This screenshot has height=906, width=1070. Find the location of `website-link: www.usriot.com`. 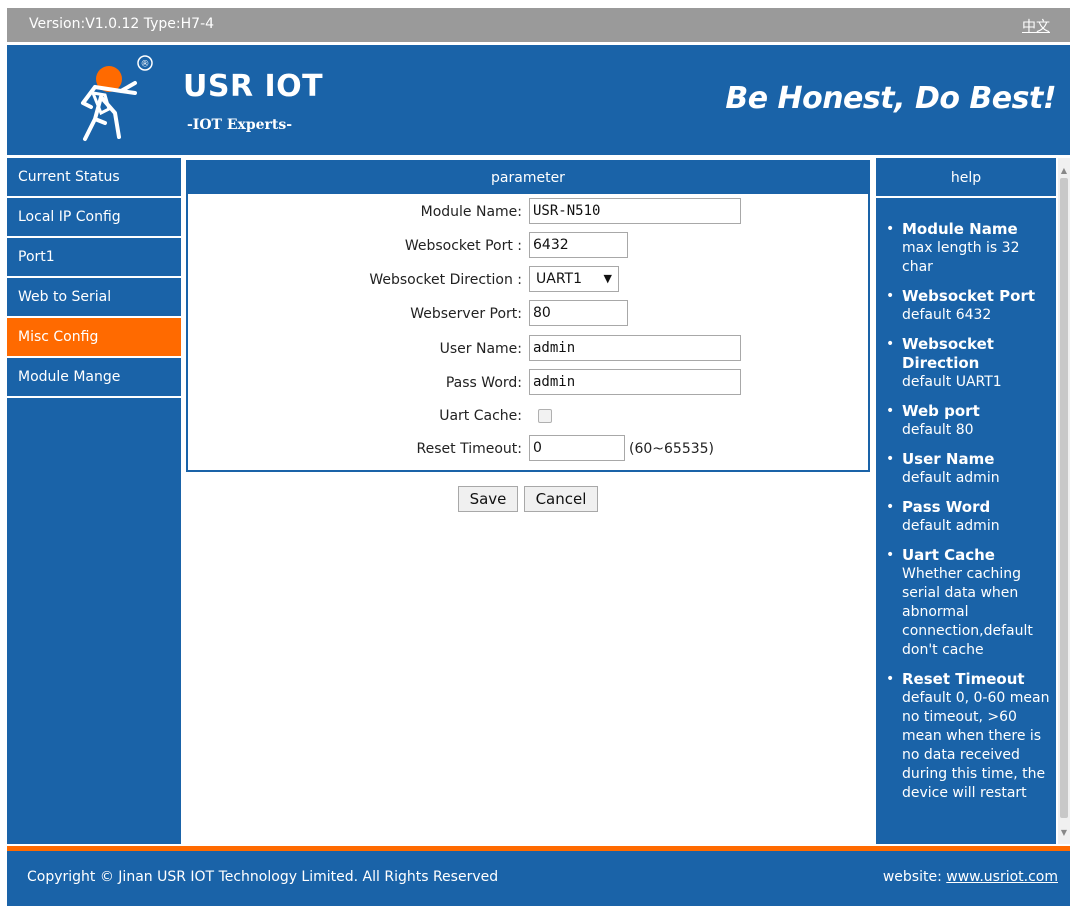

website-link: www.usriot.com is located at coordinates (1002, 877).